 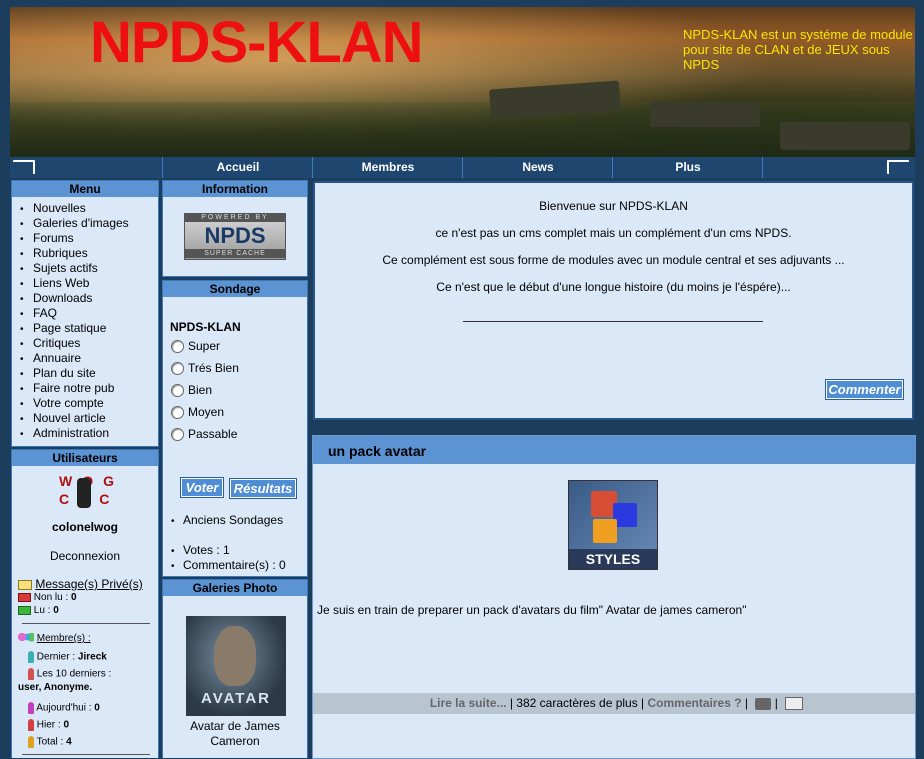 I want to click on total-count: 4, so click(x=69, y=742).